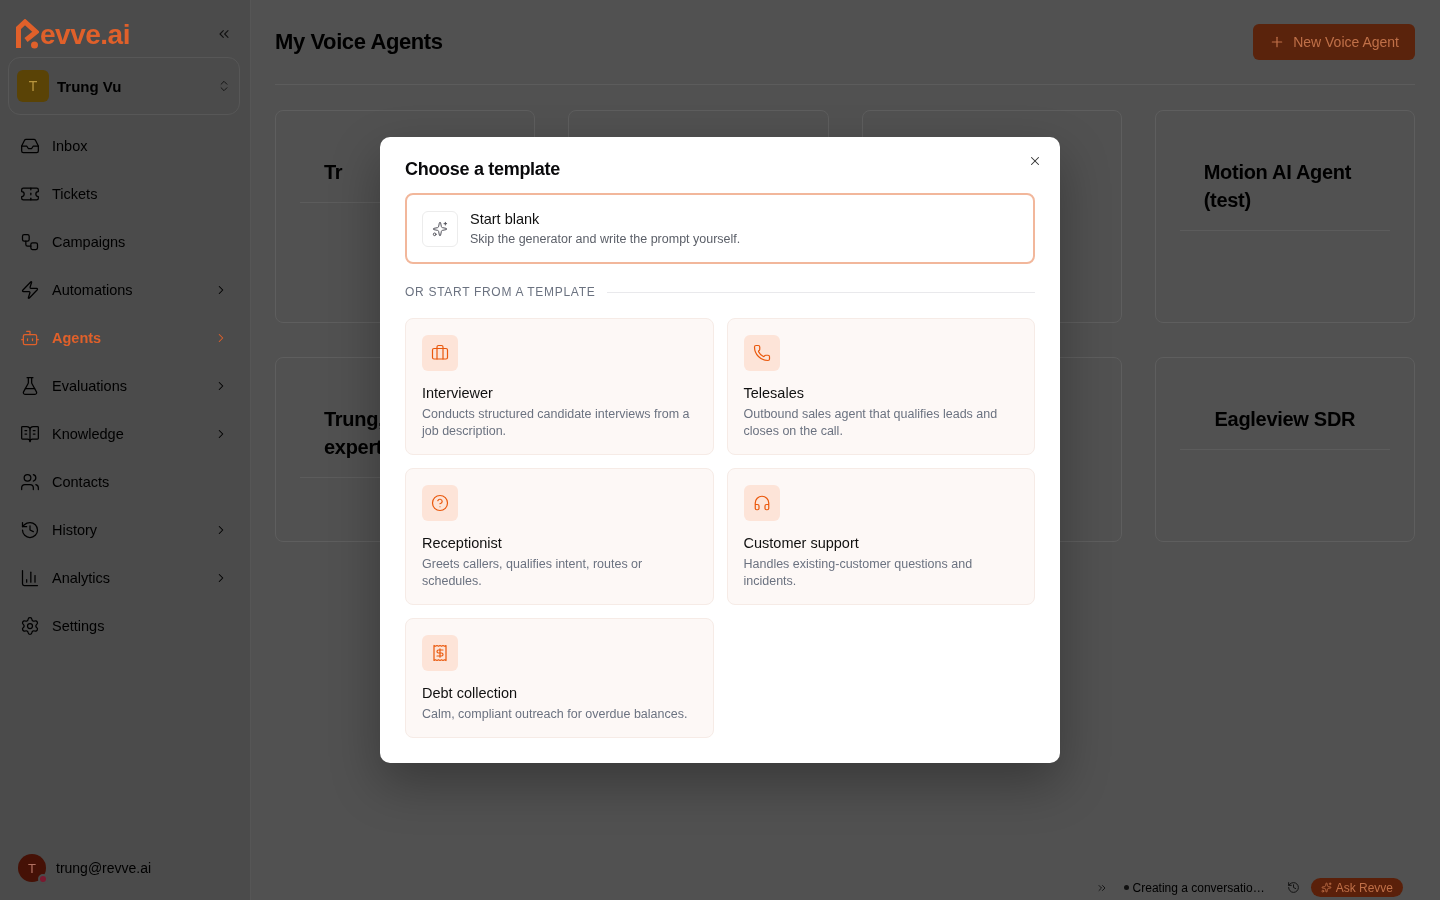  What do you see at coordinates (124, 578) in the screenshot?
I see `nav-item: Analytics` at bounding box center [124, 578].